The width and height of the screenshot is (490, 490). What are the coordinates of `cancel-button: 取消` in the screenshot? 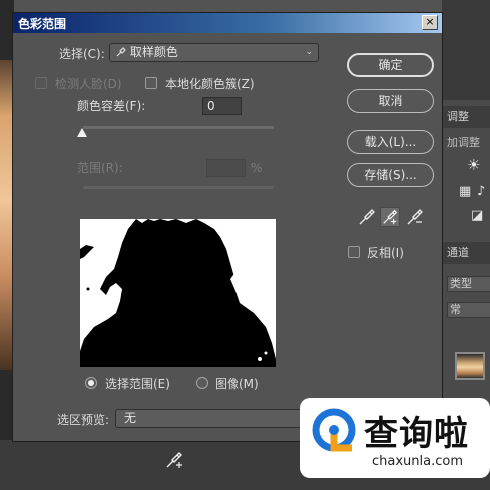 It's located at (390, 101).